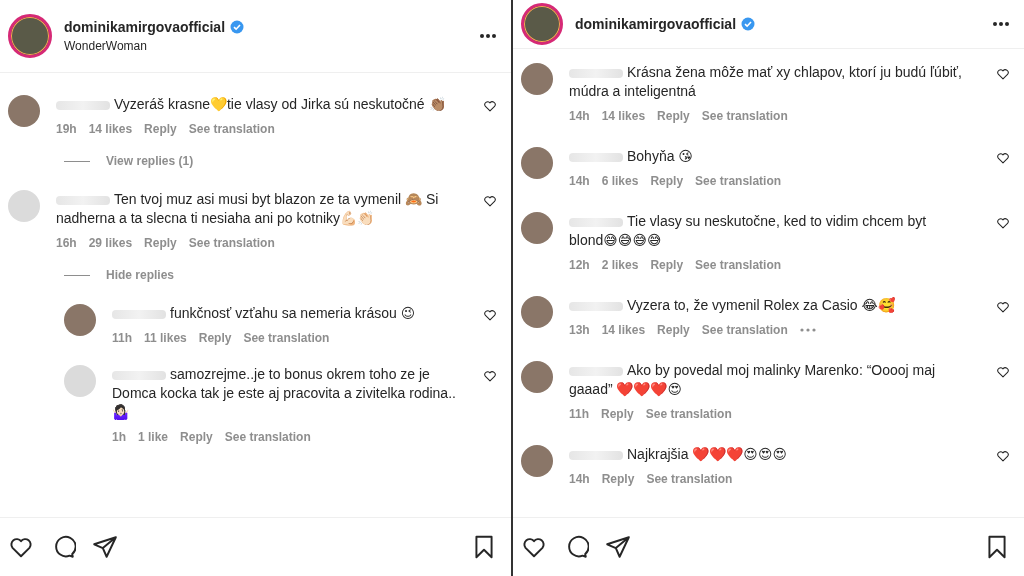 This screenshot has height=576, width=1024. Describe the element at coordinates (248, 209) in the screenshot. I see `comment-text: Ten tvoj muz asi musi byt blazon ze ta vymenil 🙈 Si nadherna a ta slecna ti nesiaha ani po kotniky💪🏻👏🏻` at that location.